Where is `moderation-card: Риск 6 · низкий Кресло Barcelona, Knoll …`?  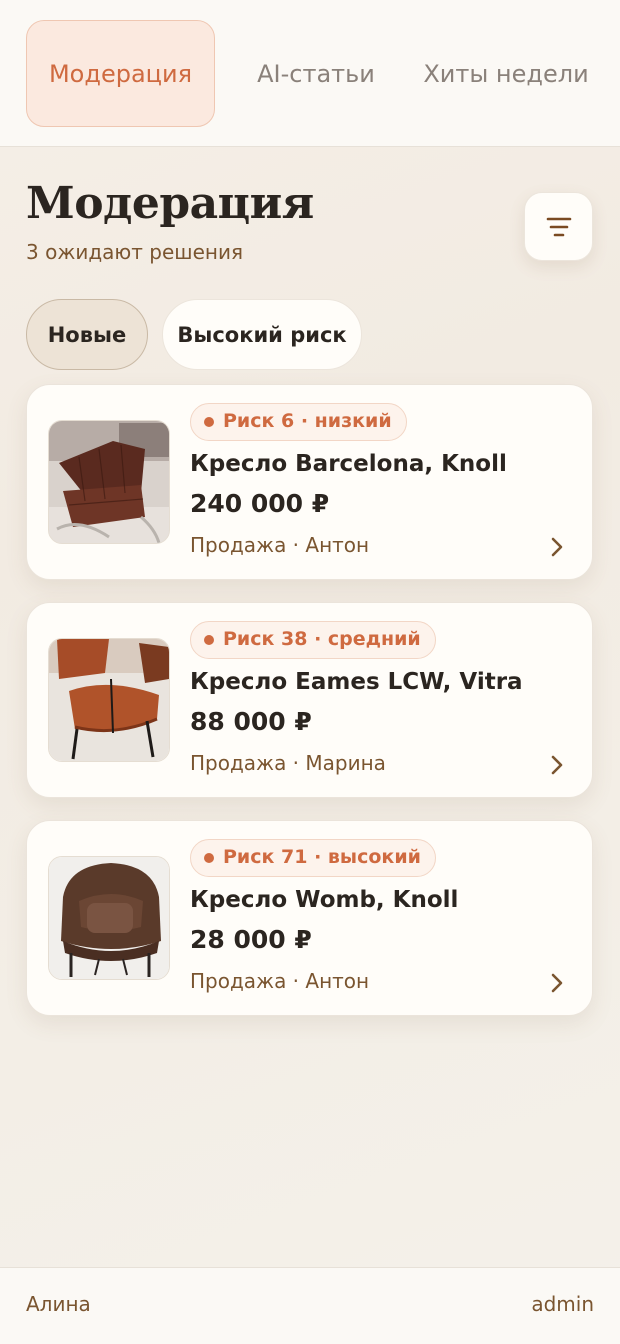 moderation-card: Риск 6 · низкий Кресло Barcelona, Knoll … is located at coordinates (309, 482).